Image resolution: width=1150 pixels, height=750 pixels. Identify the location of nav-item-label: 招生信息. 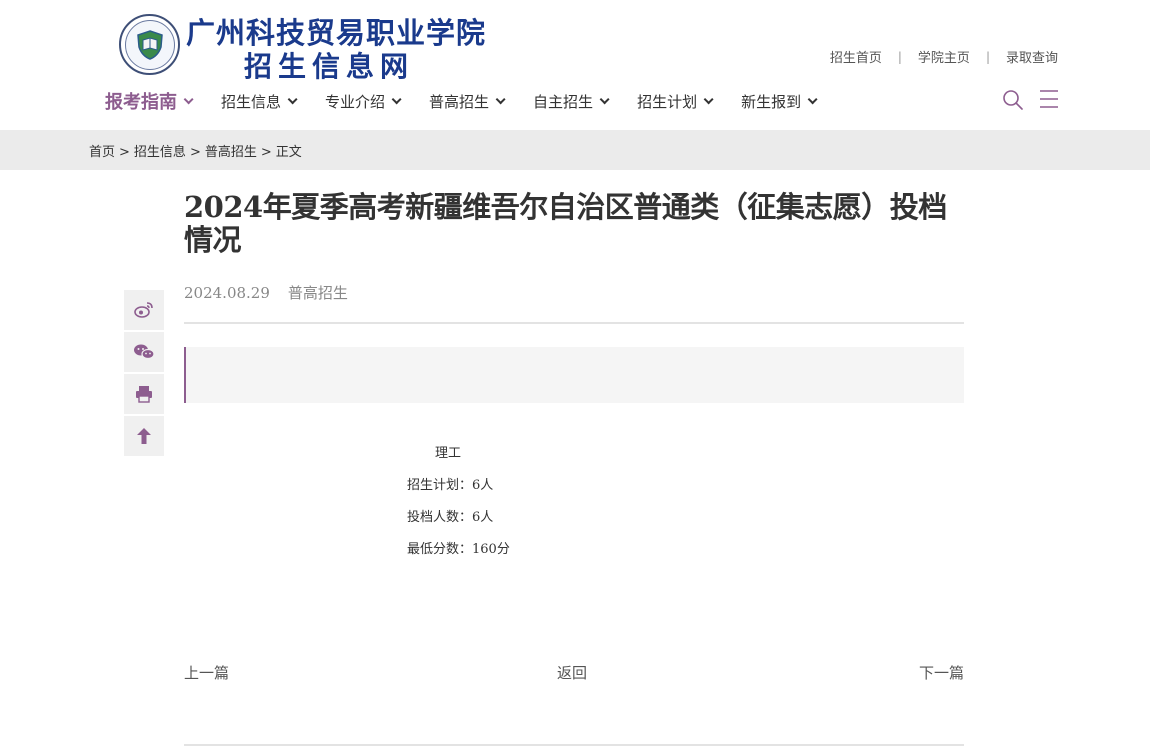
(251, 101).